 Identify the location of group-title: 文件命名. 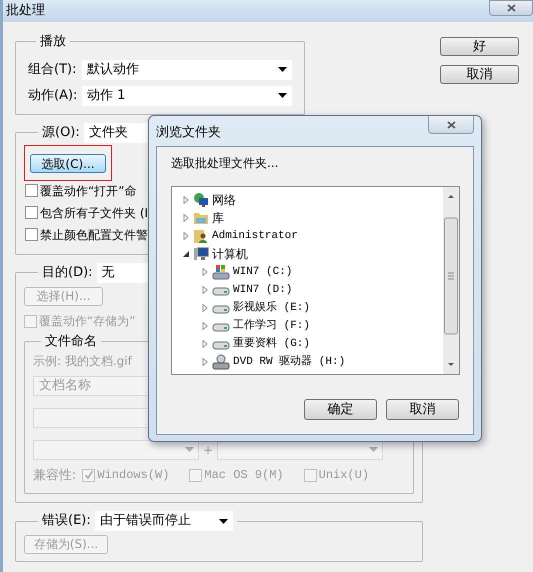
(71, 342).